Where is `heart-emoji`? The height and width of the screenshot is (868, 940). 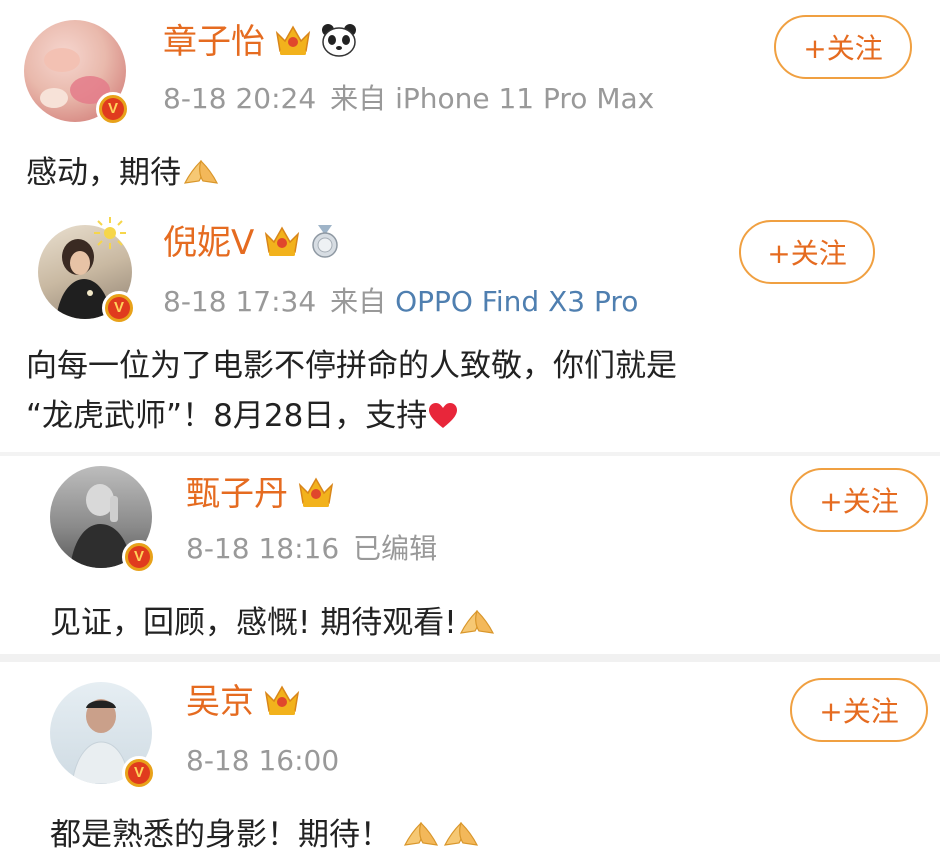
heart-emoji is located at coordinates (443, 420).